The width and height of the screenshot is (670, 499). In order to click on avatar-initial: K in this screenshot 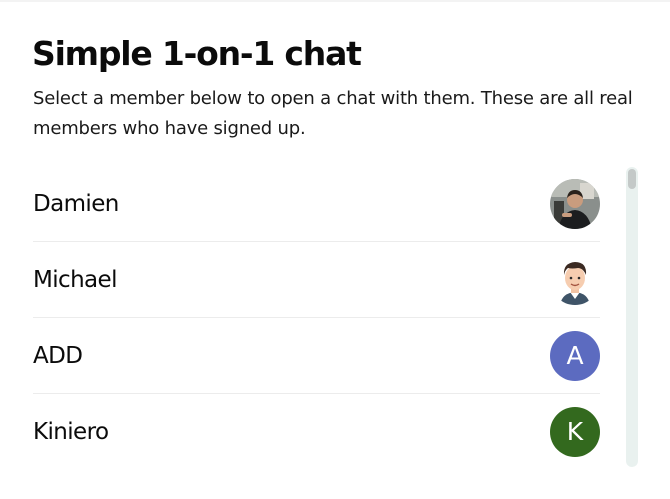, I will do `click(575, 431)`.